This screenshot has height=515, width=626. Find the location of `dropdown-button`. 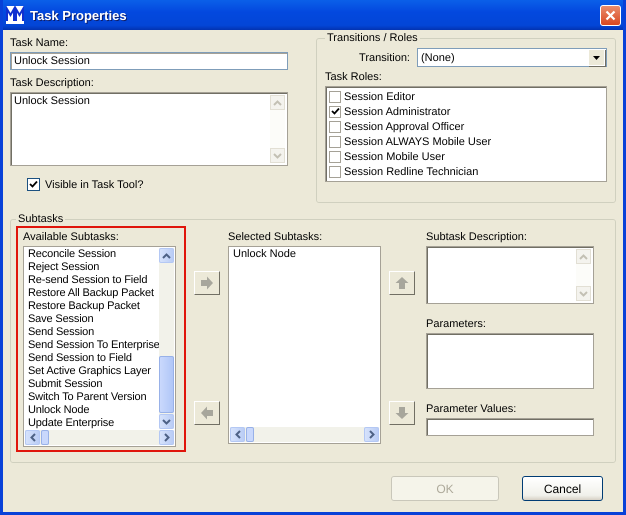

dropdown-button is located at coordinates (596, 57).